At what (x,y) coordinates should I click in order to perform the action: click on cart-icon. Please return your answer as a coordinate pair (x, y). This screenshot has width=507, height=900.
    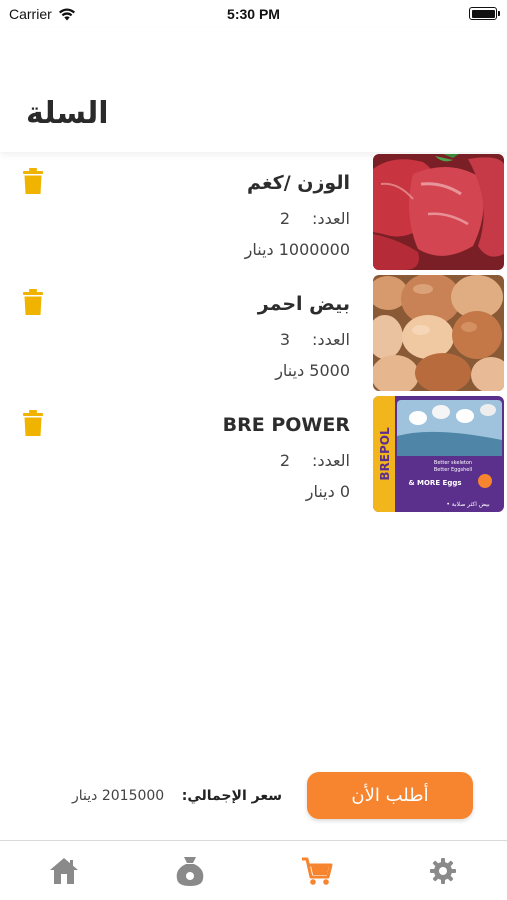
    Looking at the image, I should click on (317, 871).